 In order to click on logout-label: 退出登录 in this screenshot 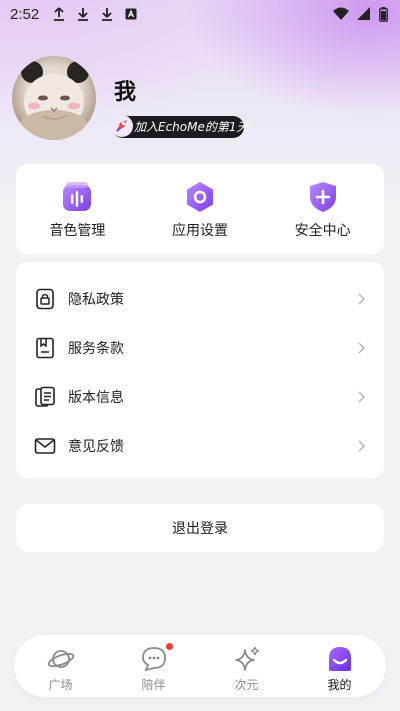, I will do `click(200, 529)`.